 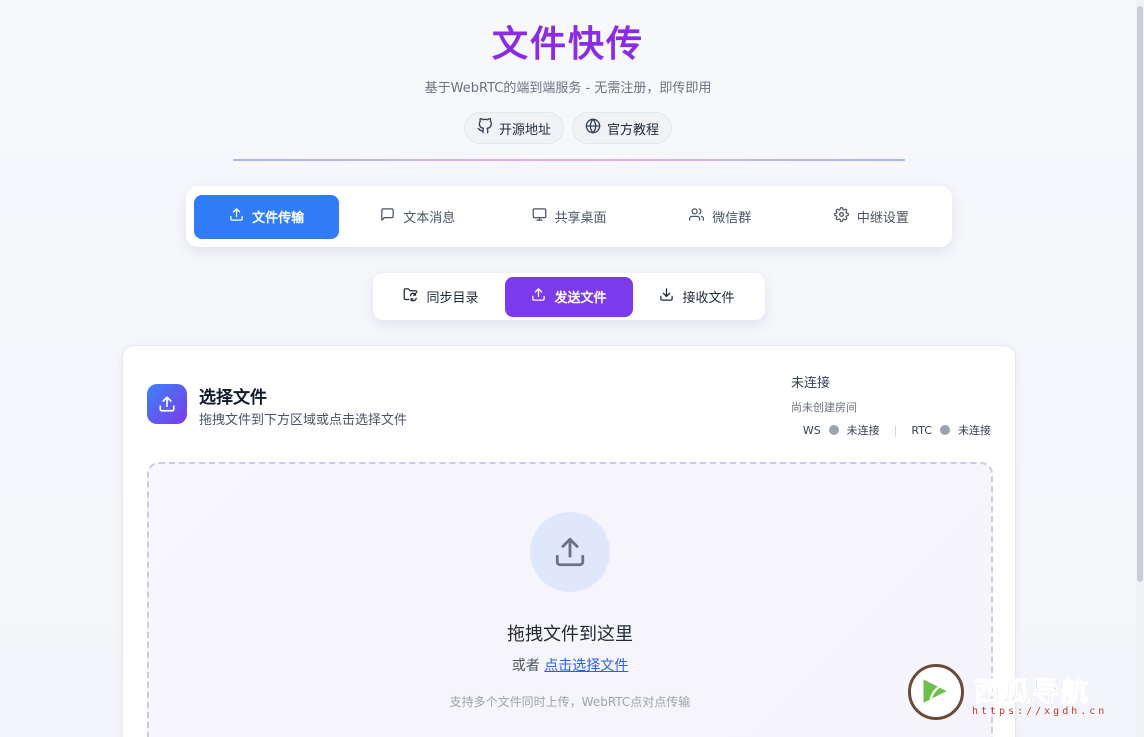 What do you see at coordinates (278, 218) in the screenshot?
I see `tab-file-transfer-label: 文件传输` at bounding box center [278, 218].